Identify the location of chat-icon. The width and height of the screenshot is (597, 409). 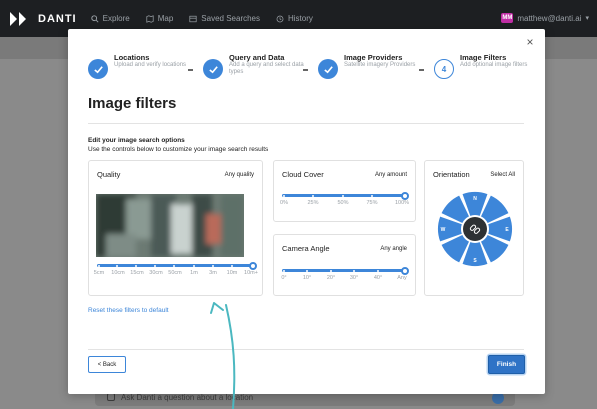
(111, 397).